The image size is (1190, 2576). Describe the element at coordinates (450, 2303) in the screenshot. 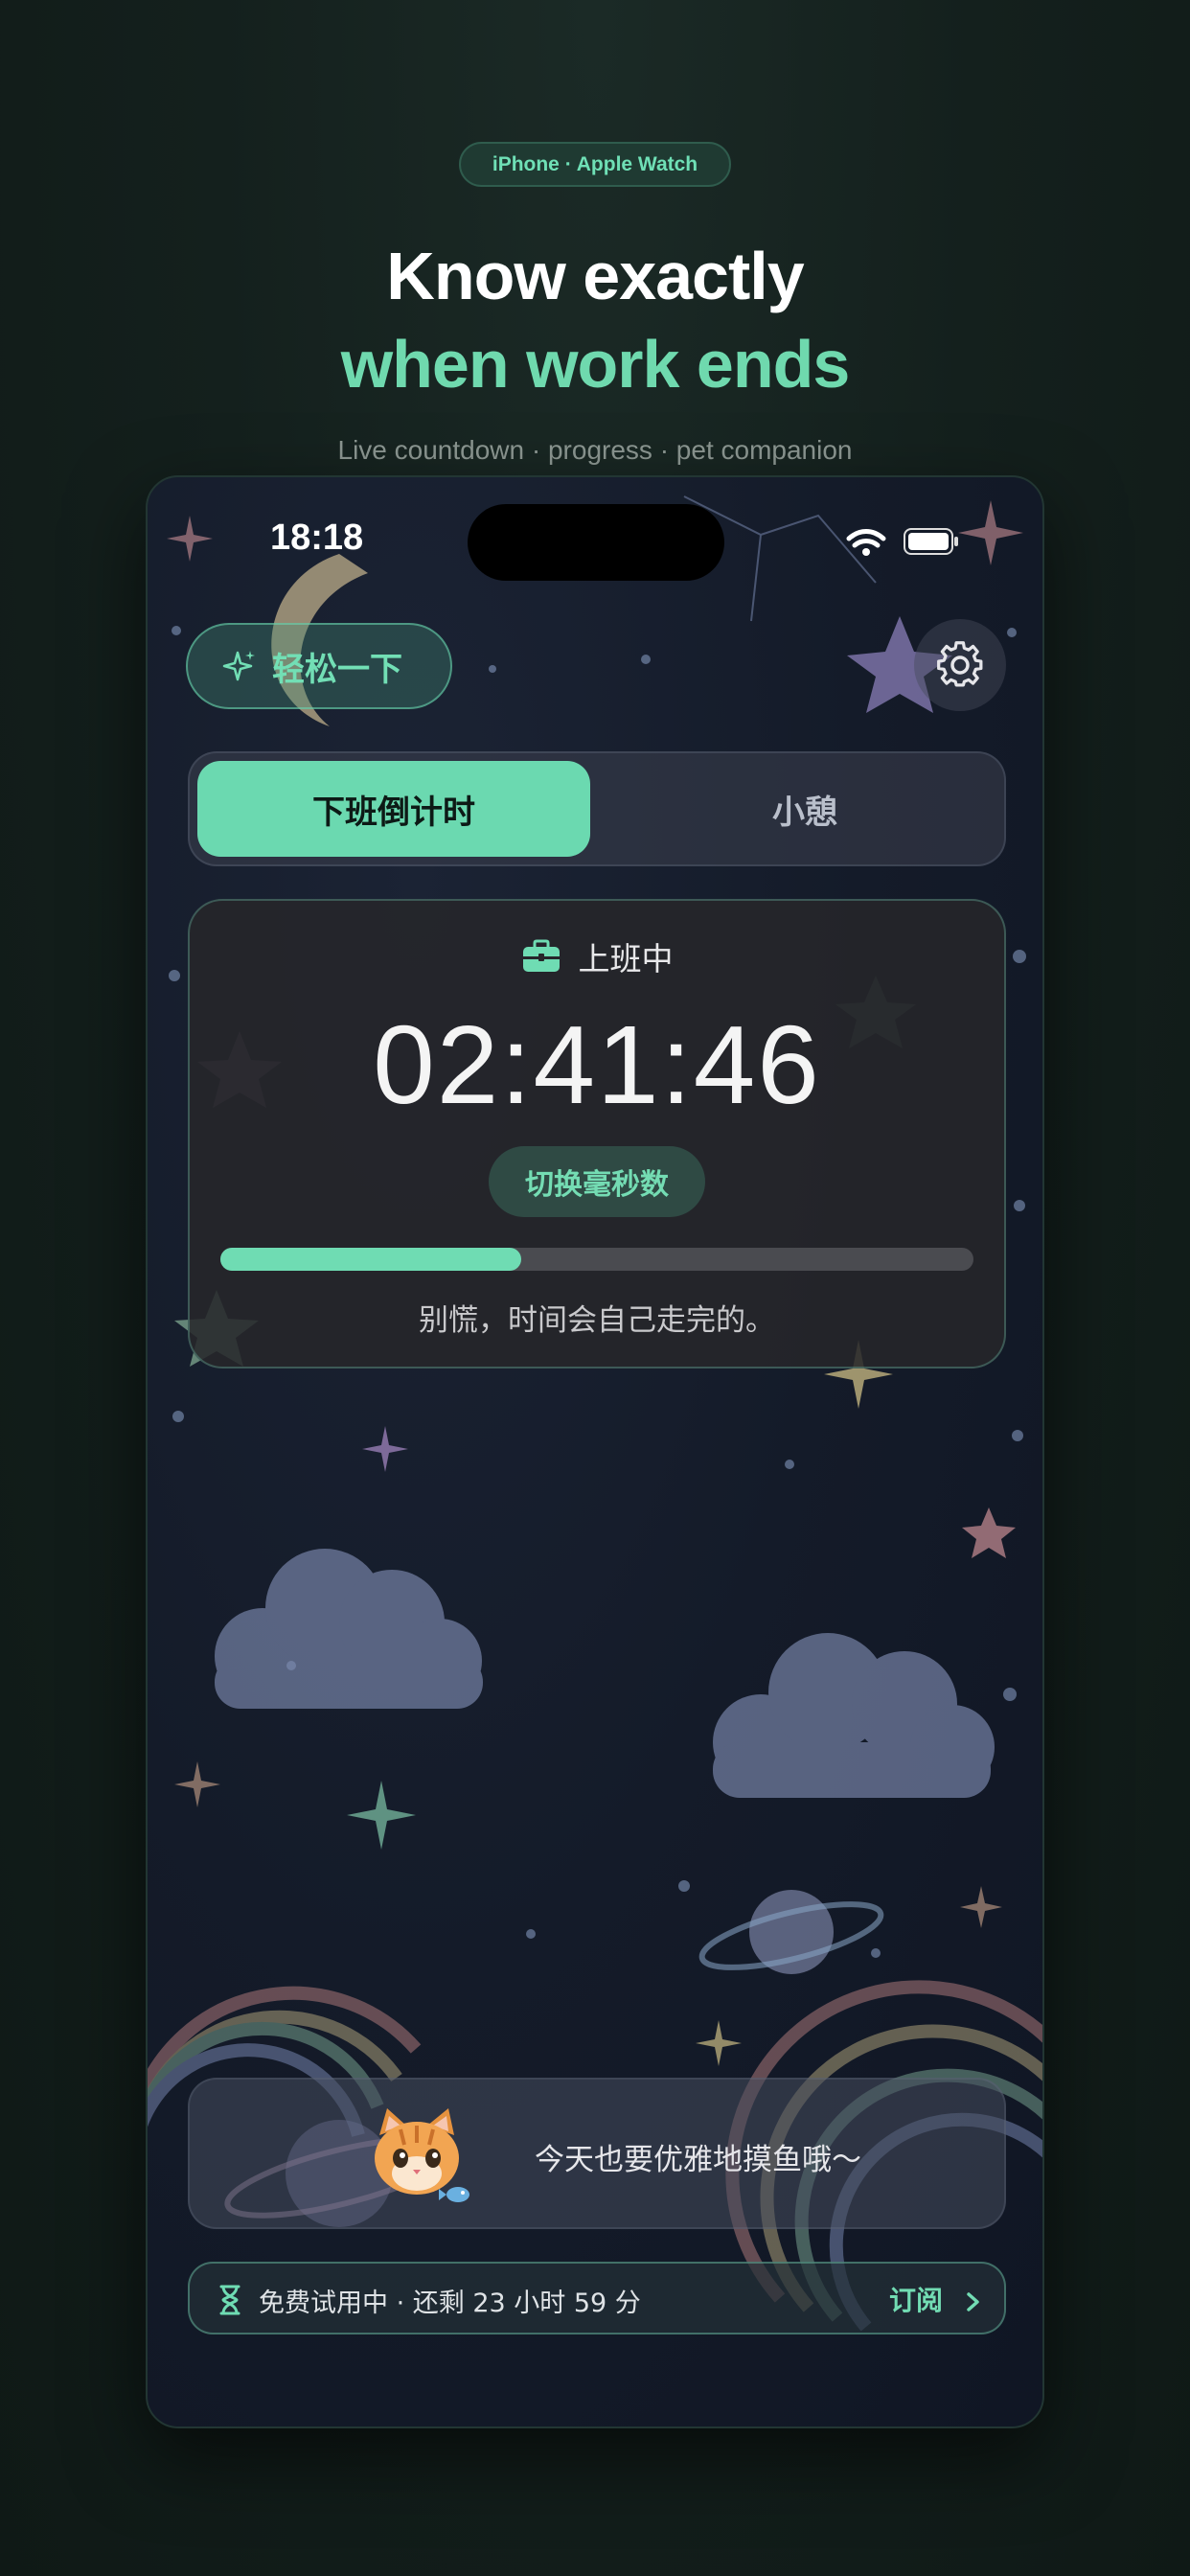

I see `trial-status-text: 免费试用中 · 还剩 23 小时 59 分` at that location.